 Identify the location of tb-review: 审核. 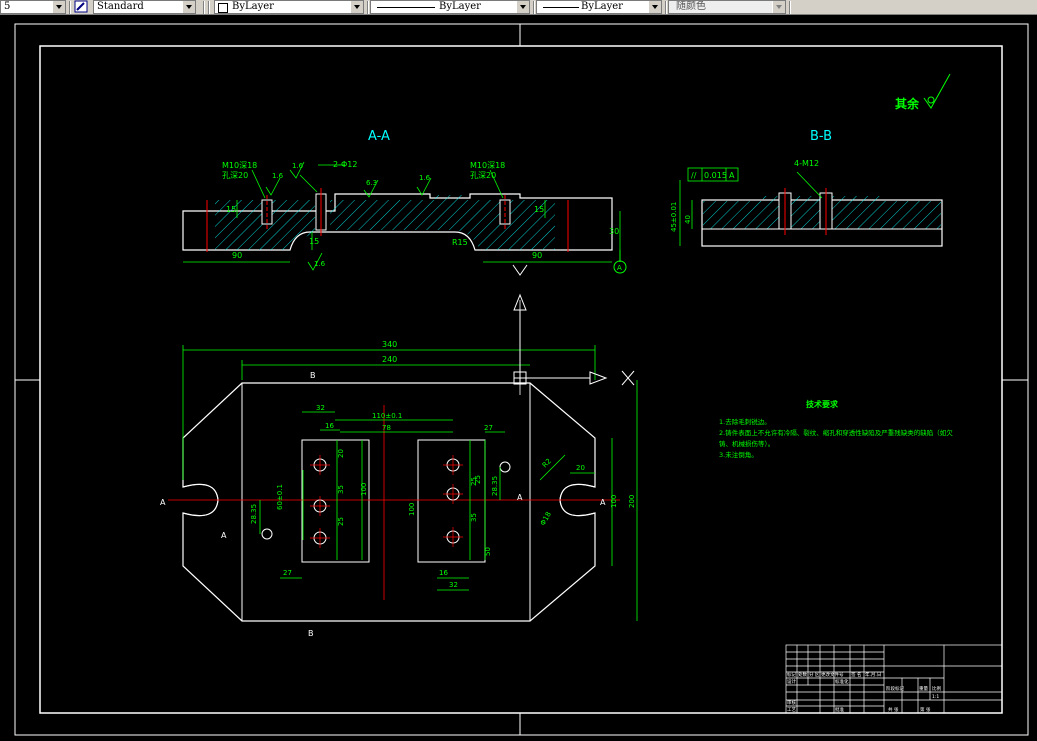
(791, 702).